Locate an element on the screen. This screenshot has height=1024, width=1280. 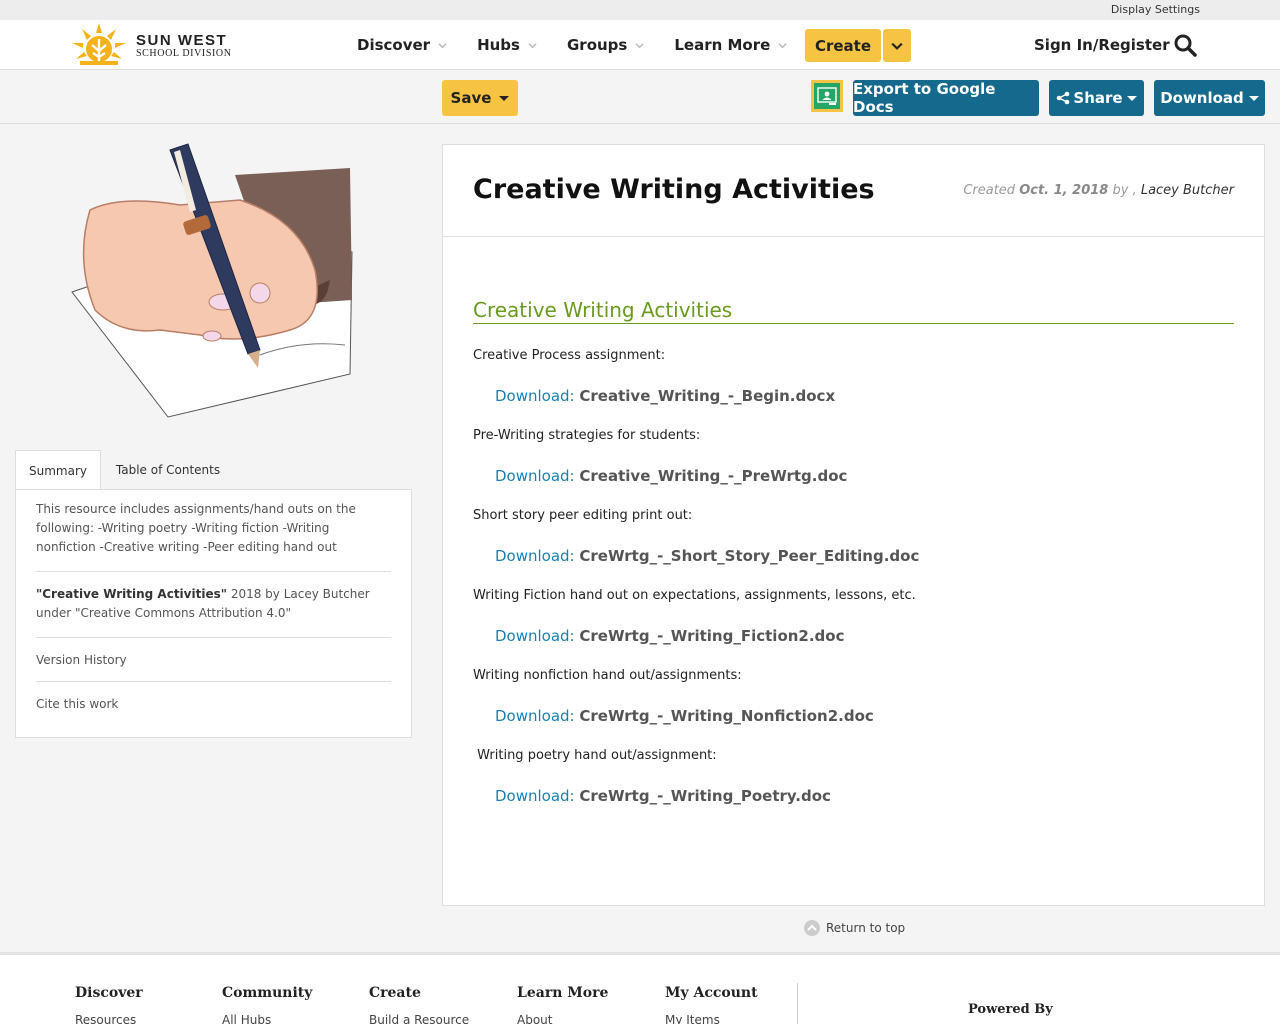
cite-work-link: Cite this work is located at coordinates (213, 704).